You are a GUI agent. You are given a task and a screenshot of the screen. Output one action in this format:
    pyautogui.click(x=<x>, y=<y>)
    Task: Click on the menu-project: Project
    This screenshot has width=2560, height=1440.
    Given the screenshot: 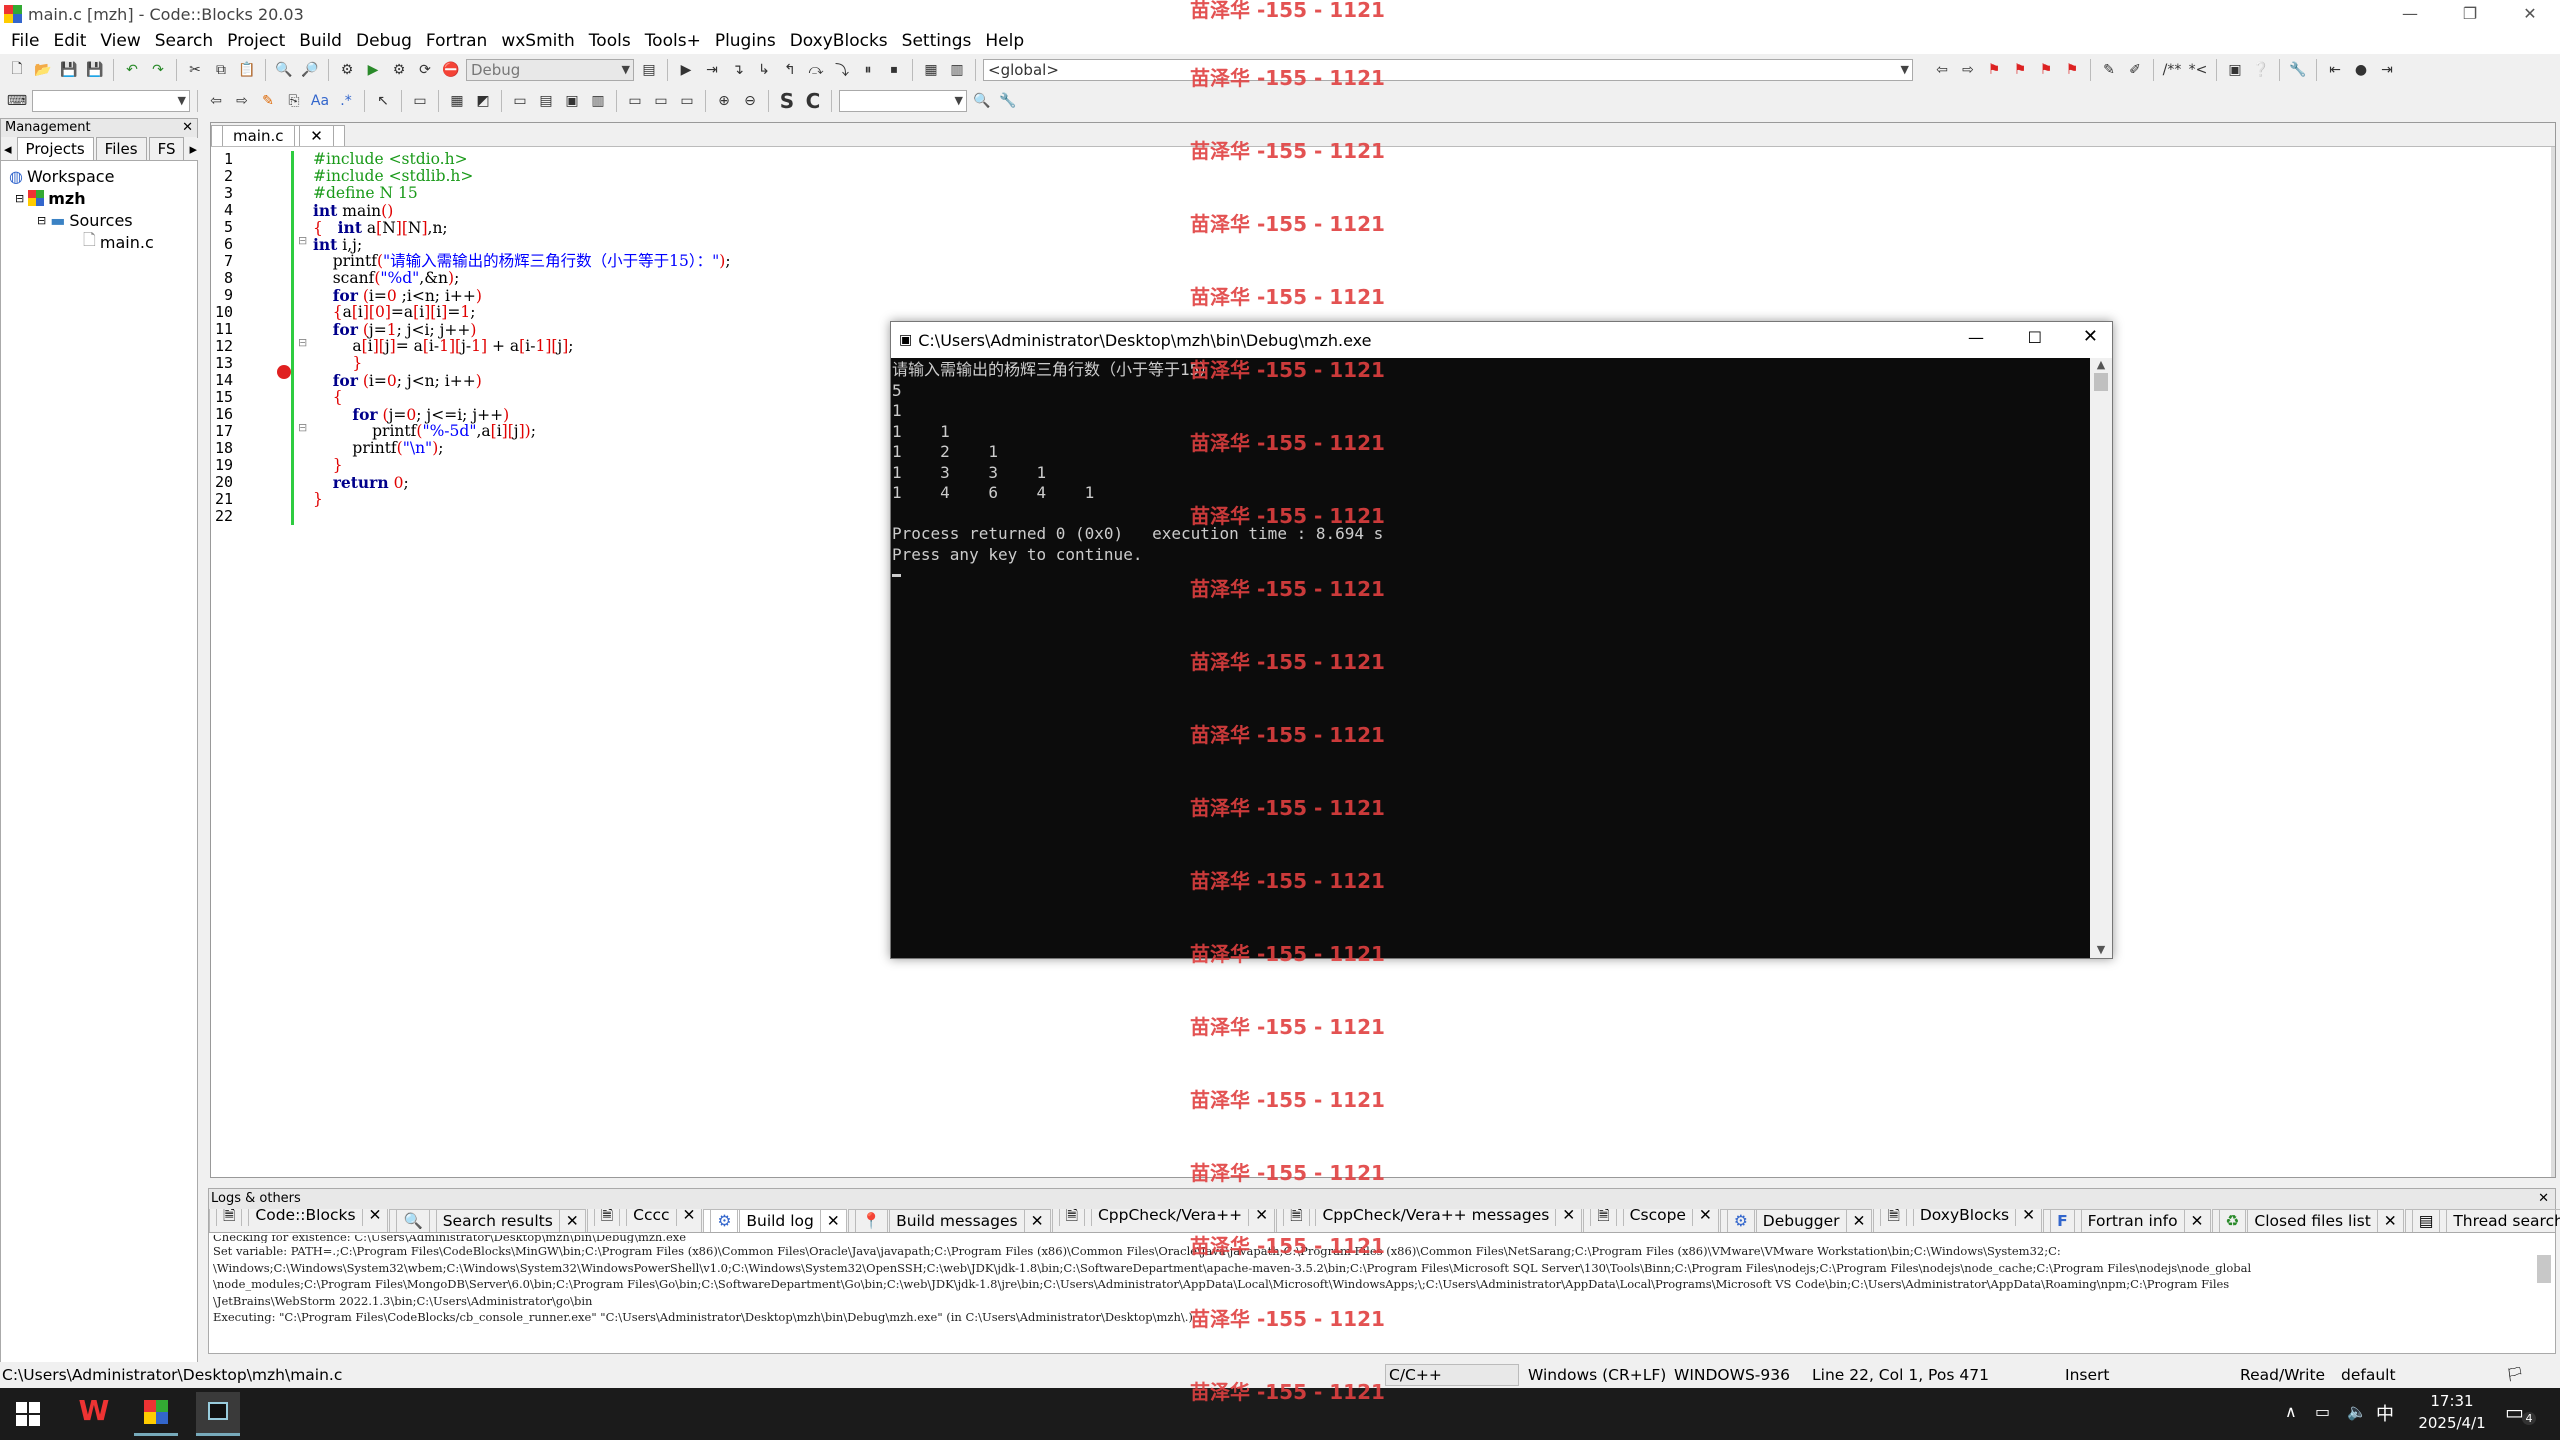 What is the action you would take?
    pyautogui.click(x=256, y=41)
    